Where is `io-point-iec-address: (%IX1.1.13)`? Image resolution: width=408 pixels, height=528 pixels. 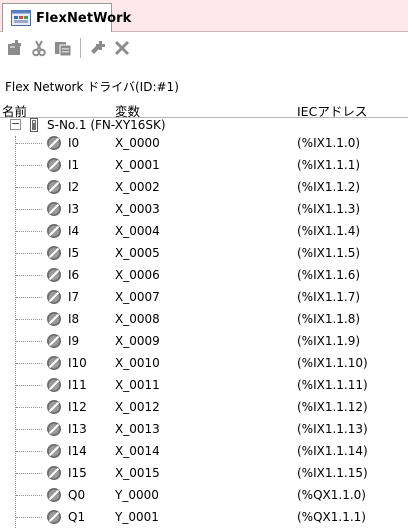
io-point-iec-address: (%IX1.1.13) is located at coordinates (332, 429).